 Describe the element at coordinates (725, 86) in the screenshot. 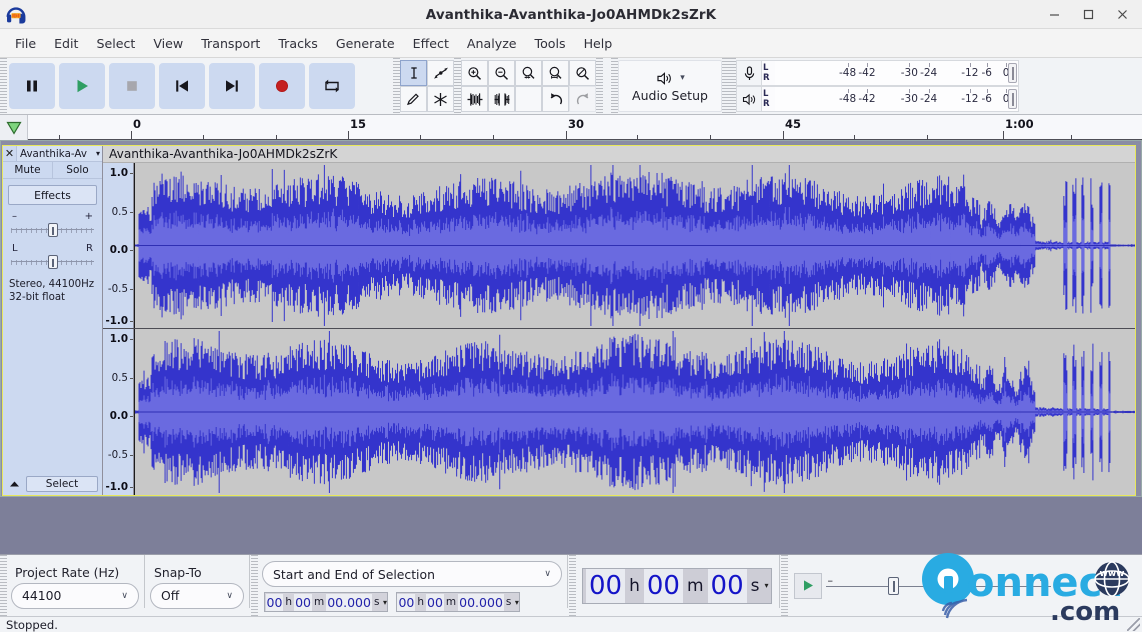

I see `audio-setup-grip-right` at that location.